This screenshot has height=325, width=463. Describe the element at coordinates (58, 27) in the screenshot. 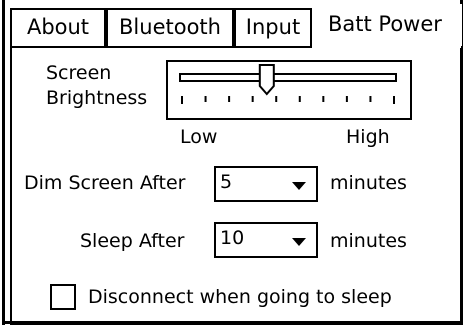

I see `tab-about: About` at that location.